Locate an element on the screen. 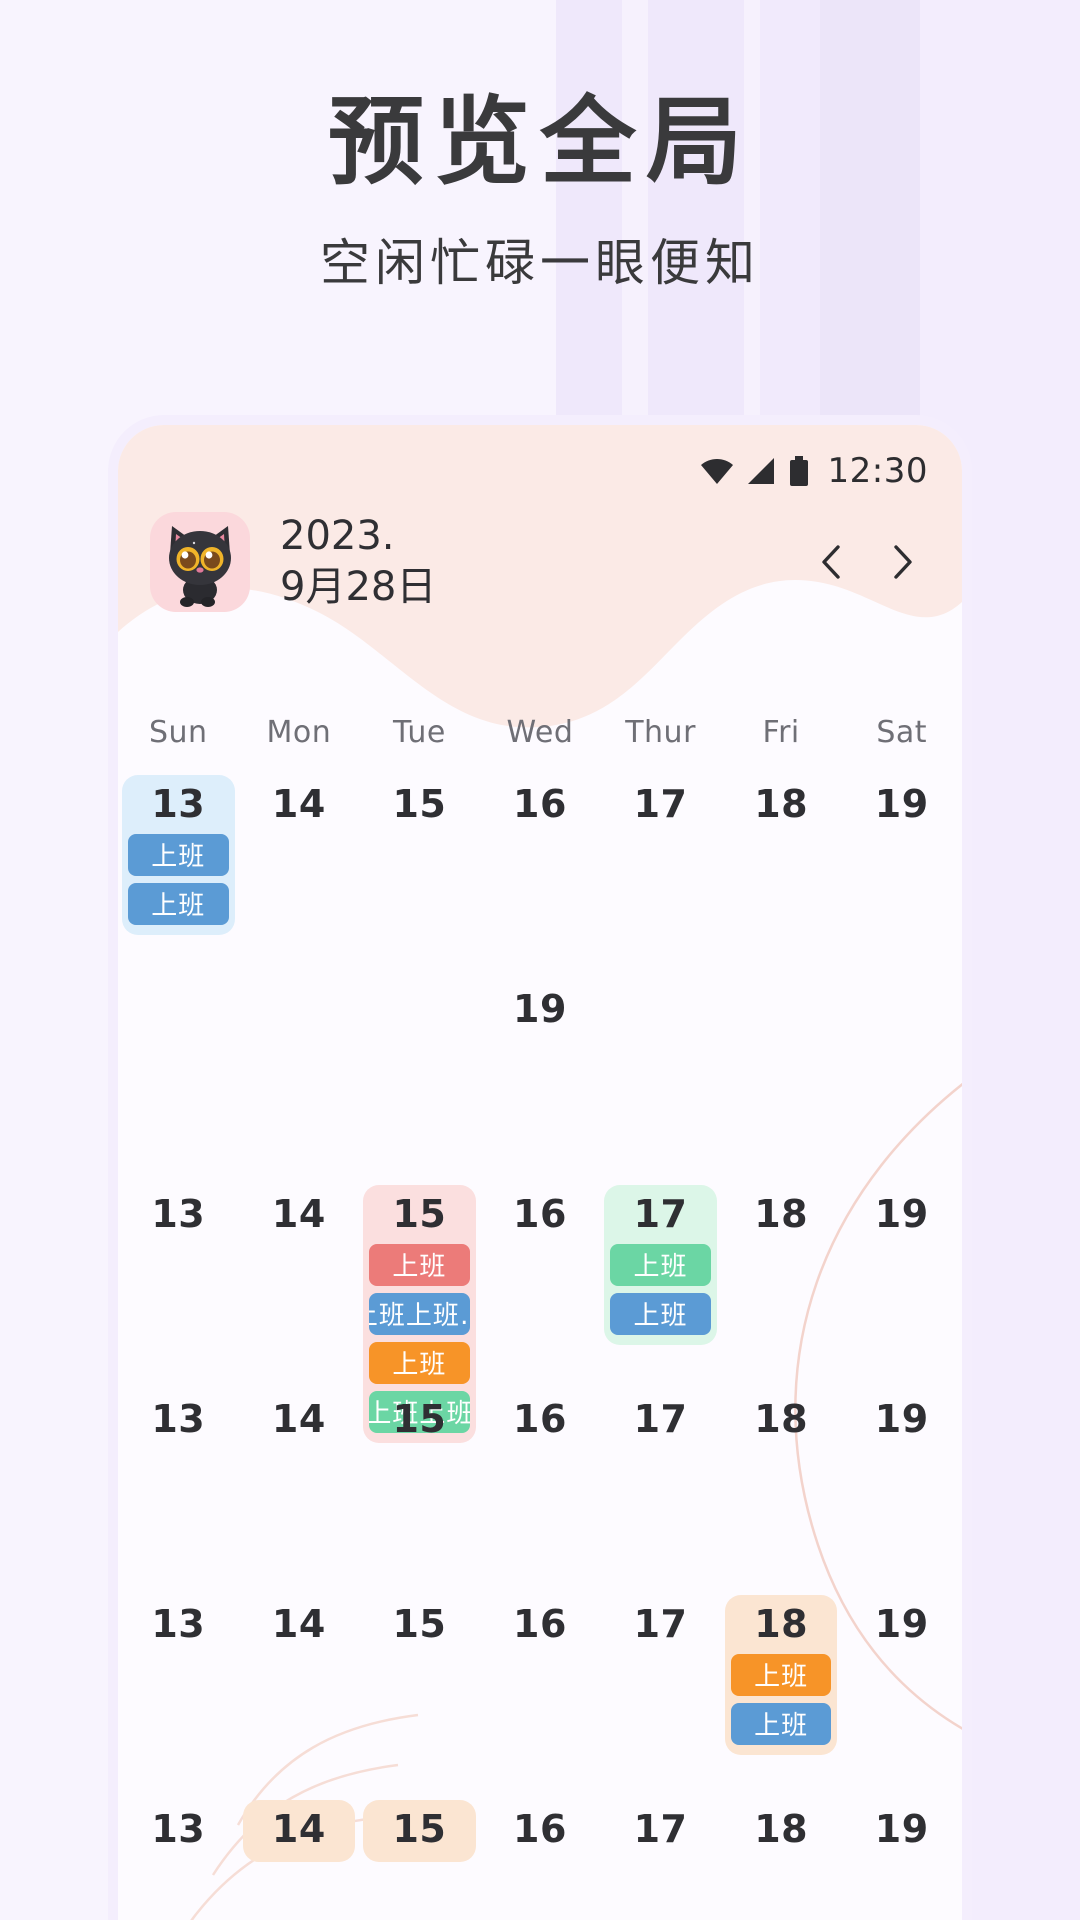  calendar-cell: 18 上班 上班 is located at coordinates (781, 1697).